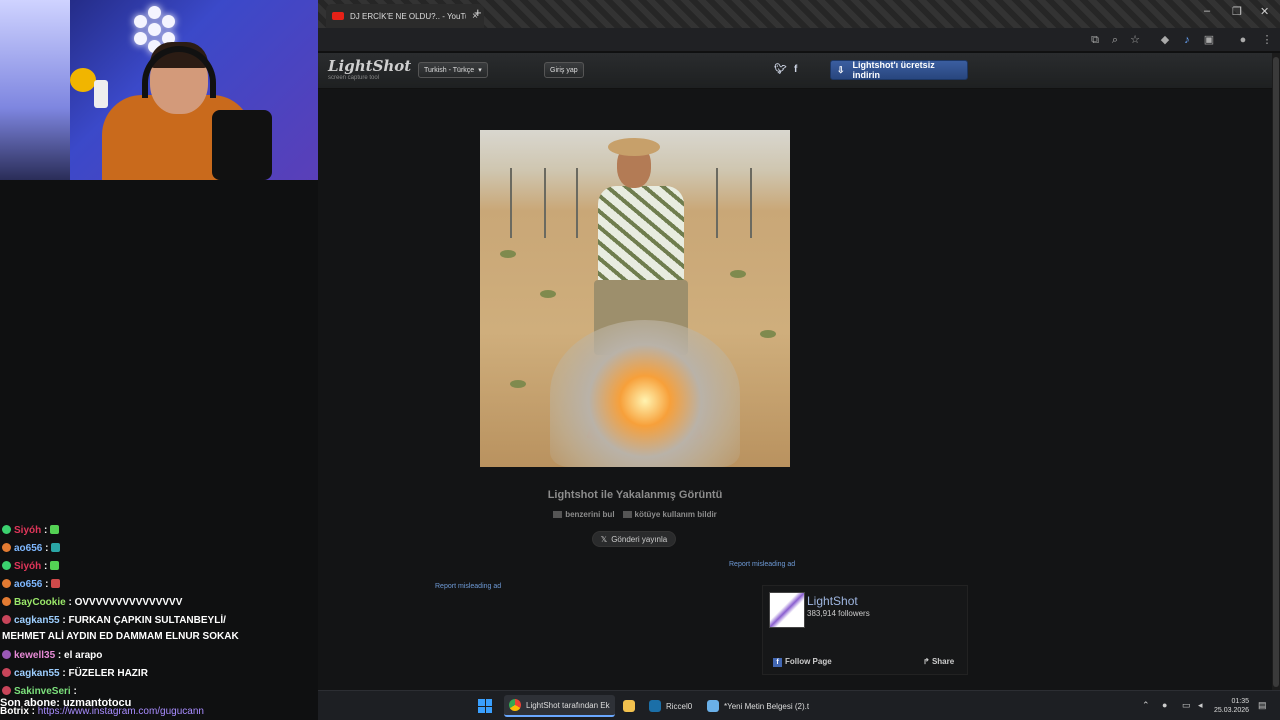  What do you see at coordinates (841, 69) in the screenshot?
I see `download-icon: ⇩` at bounding box center [841, 69].